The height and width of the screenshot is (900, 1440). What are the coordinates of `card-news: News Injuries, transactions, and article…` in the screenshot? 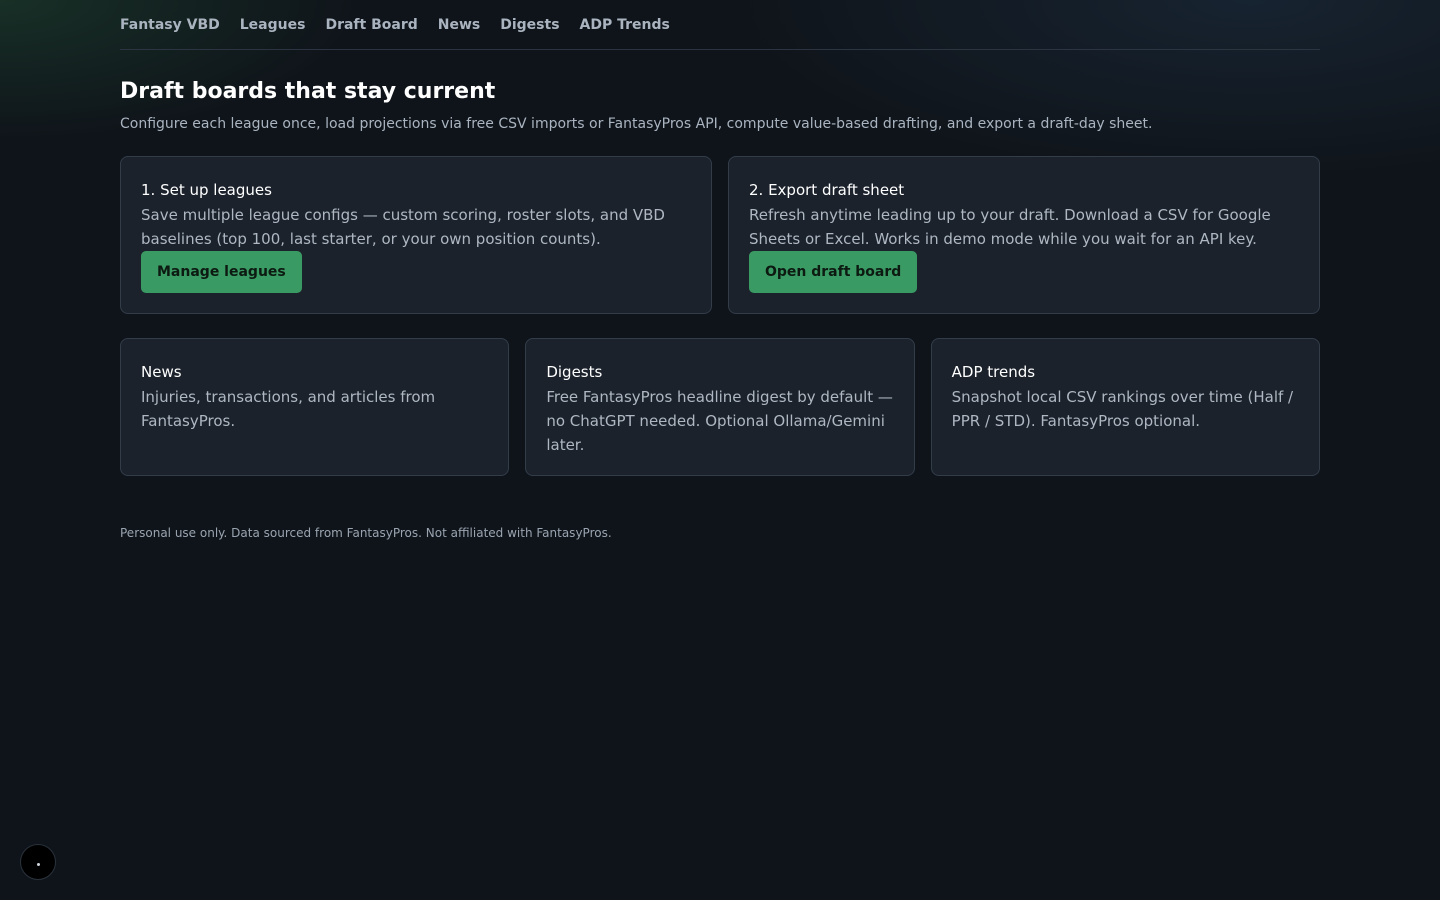 It's located at (315, 407).